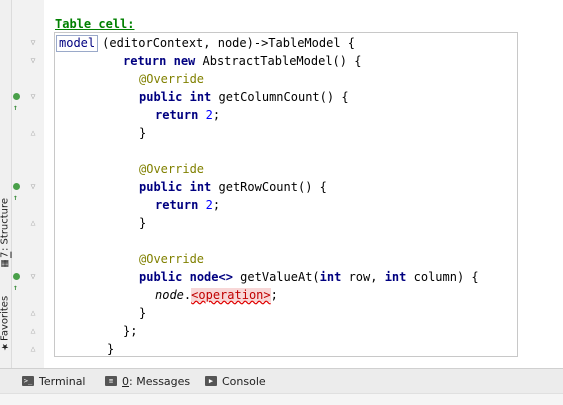 The image size is (563, 405). I want to click on editor-gutter: ▽ ▽ ↑ ▽ △ ↑ ▽ △ ↑ ▽ △ △ △, so click(28, 184).